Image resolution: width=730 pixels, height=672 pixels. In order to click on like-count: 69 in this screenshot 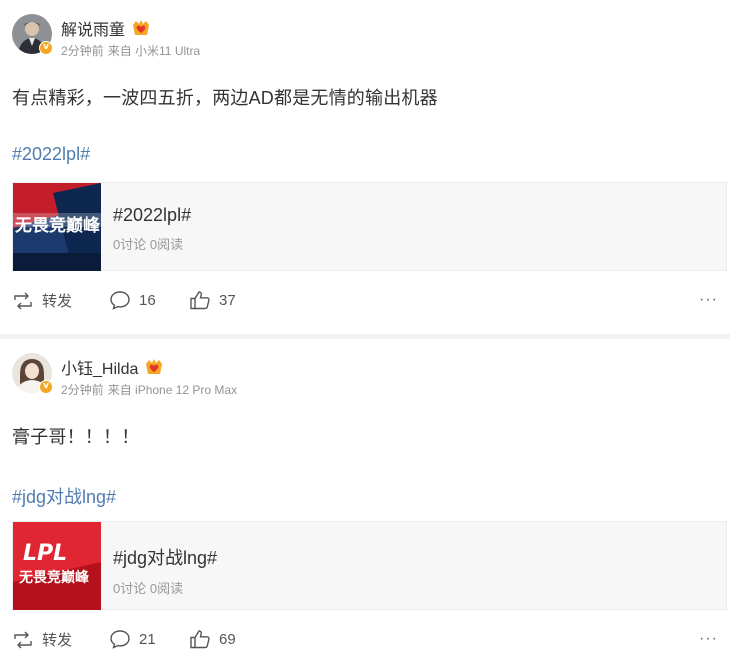, I will do `click(227, 639)`.